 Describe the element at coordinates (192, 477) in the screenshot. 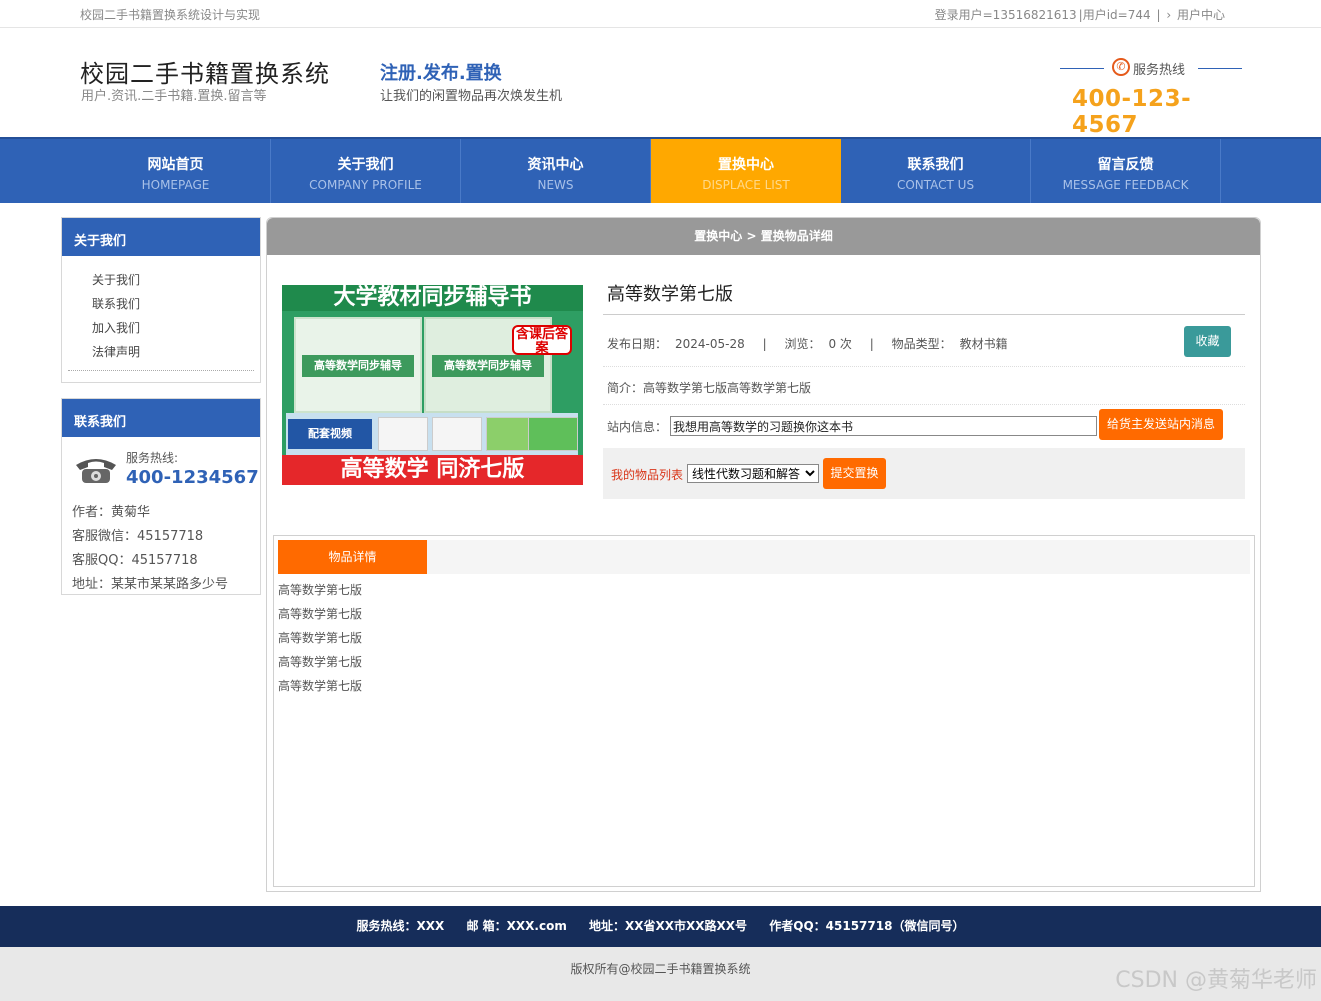

I see `tel-number: 400-1234567` at that location.